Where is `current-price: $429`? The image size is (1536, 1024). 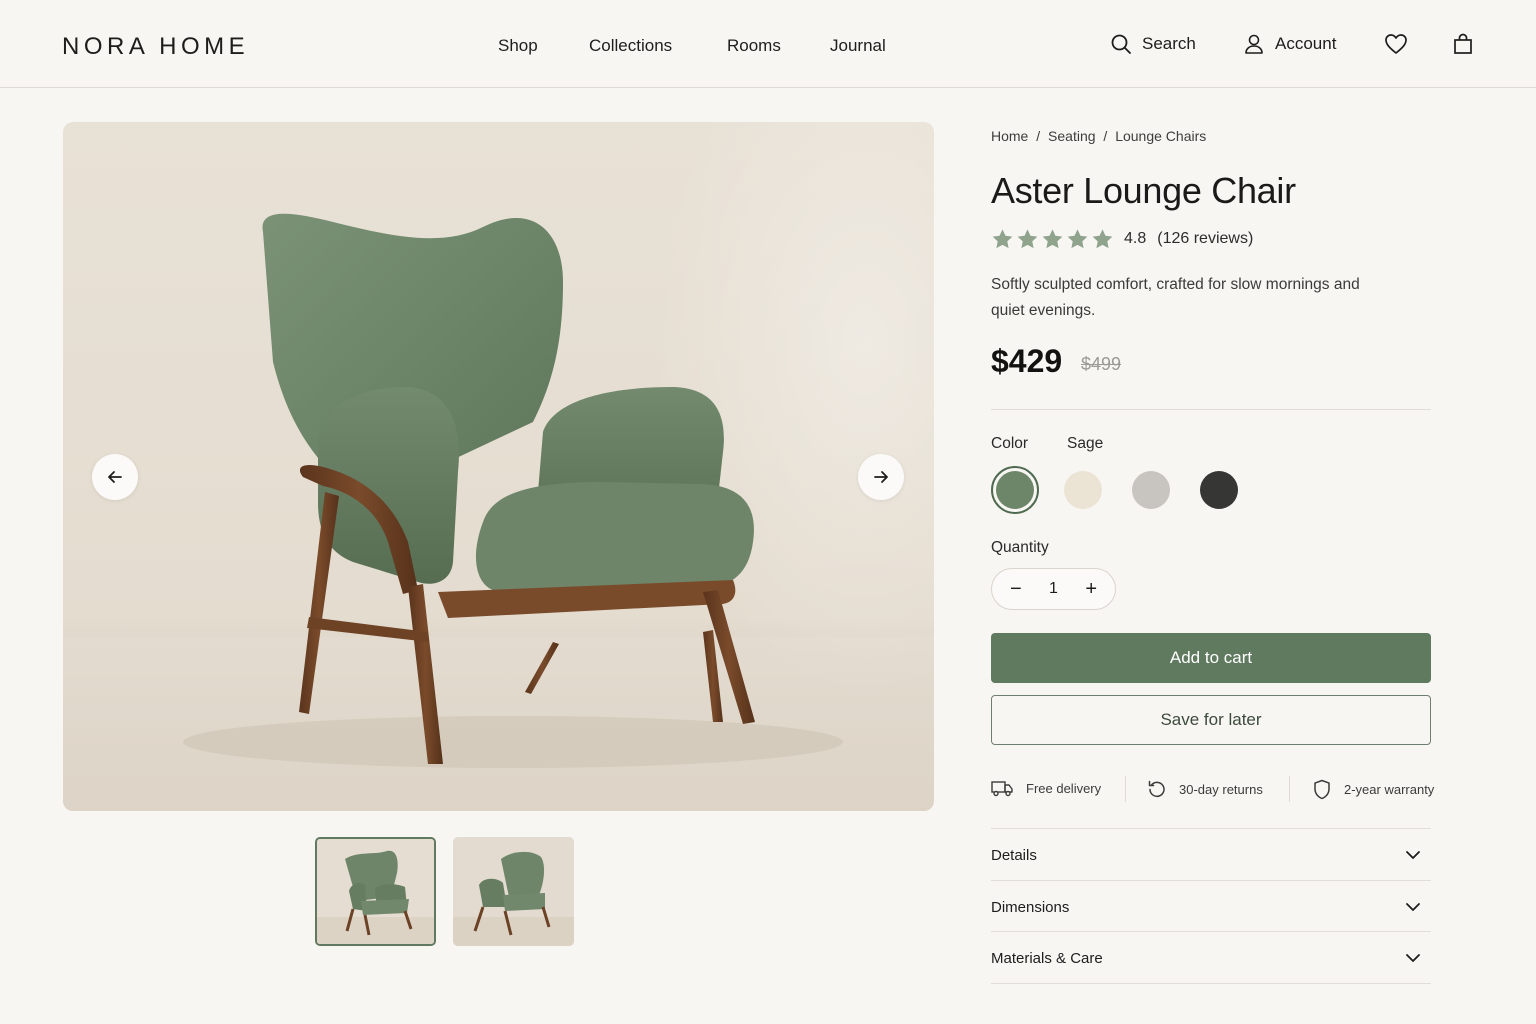 current-price: $429 is located at coordinates (1027, 361).